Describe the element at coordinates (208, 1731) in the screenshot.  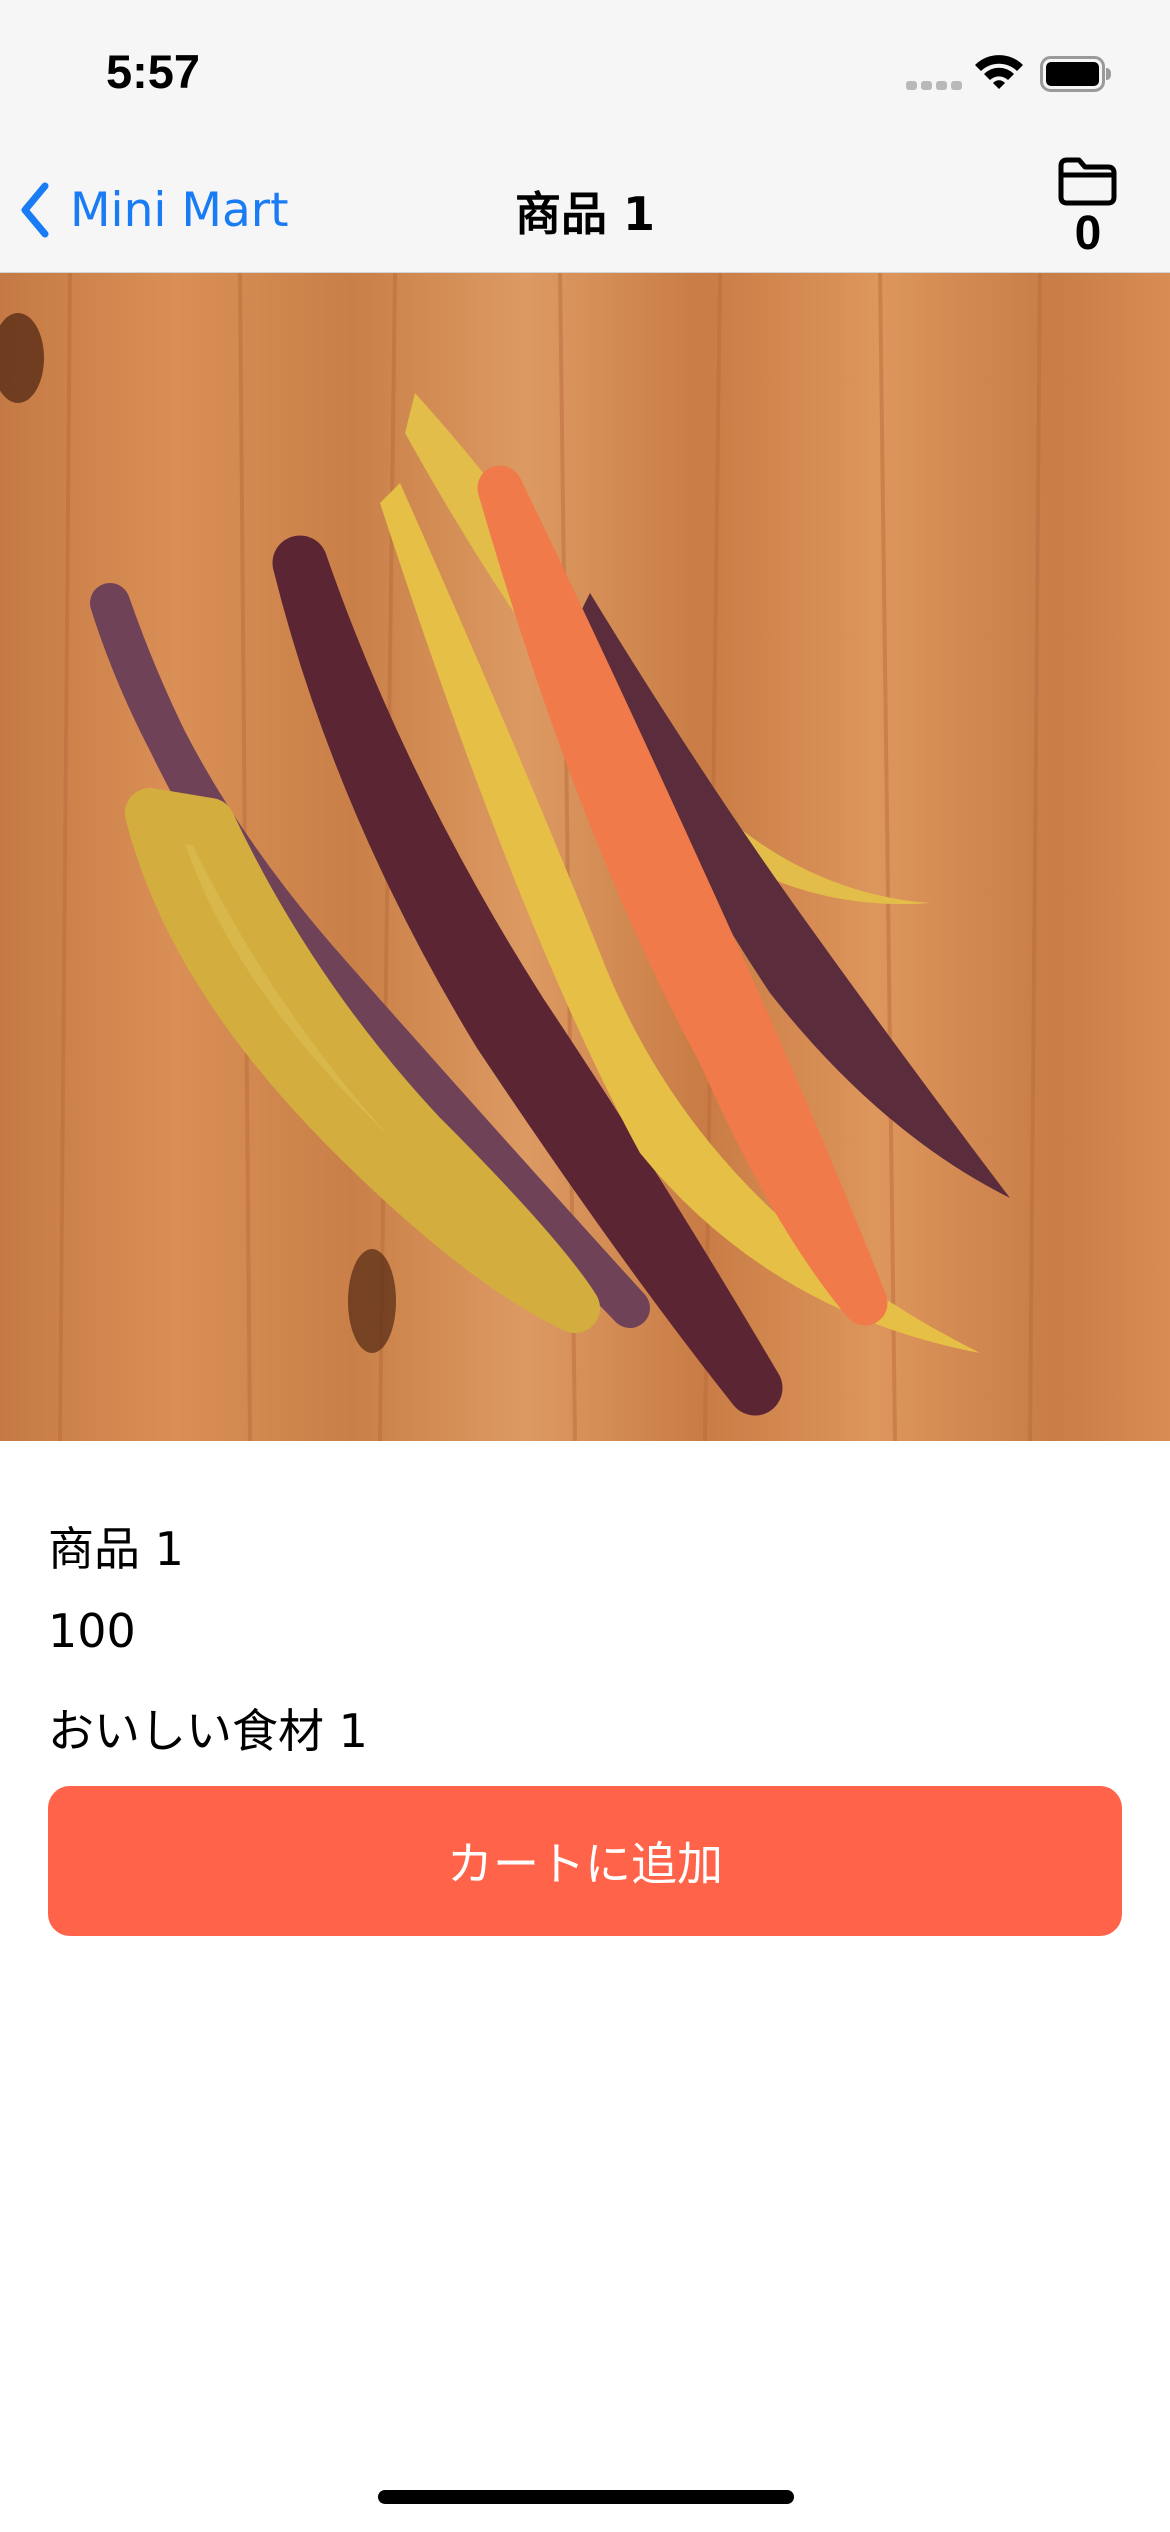
I see `product-description: おいしい食材 1` at that location.